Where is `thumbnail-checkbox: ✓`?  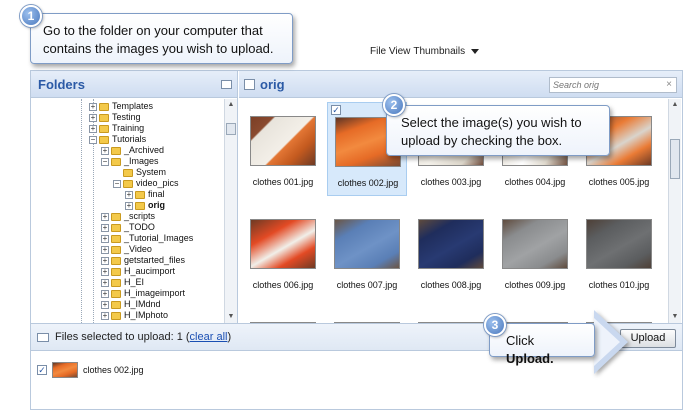
thumbnail-checkbox: ✓ is located at coordinates (336, 110).